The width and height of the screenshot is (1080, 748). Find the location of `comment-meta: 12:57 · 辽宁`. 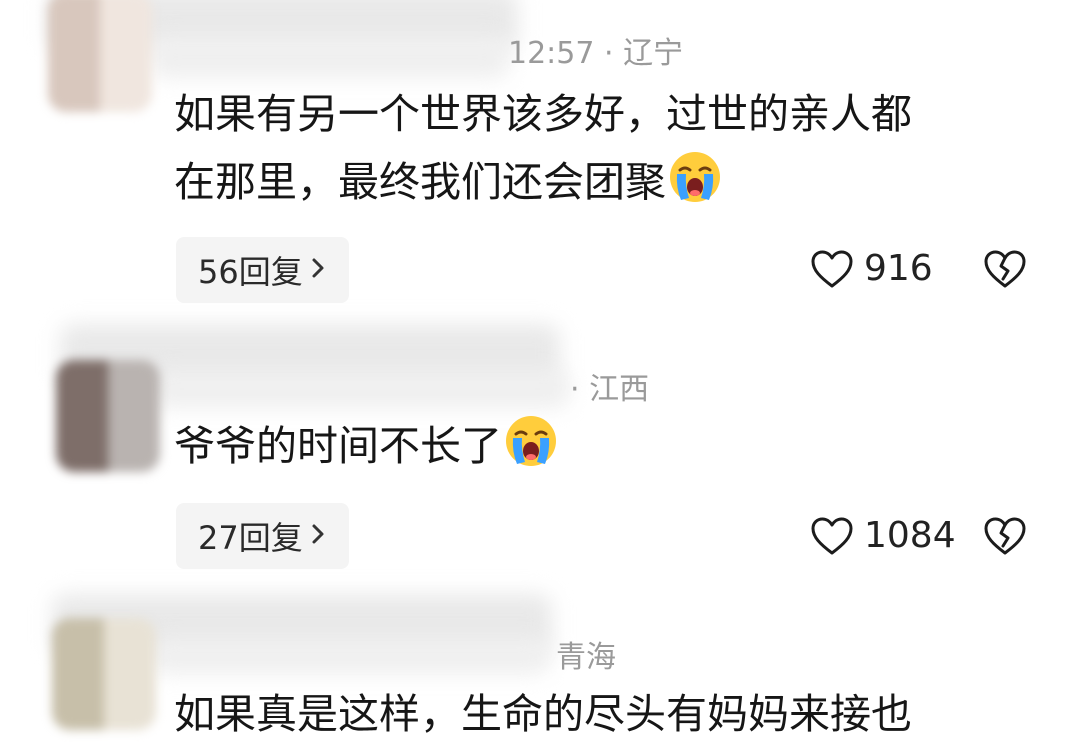

comment-meta: 12:57 · 辽宁 is located at coordinates (596, 53).